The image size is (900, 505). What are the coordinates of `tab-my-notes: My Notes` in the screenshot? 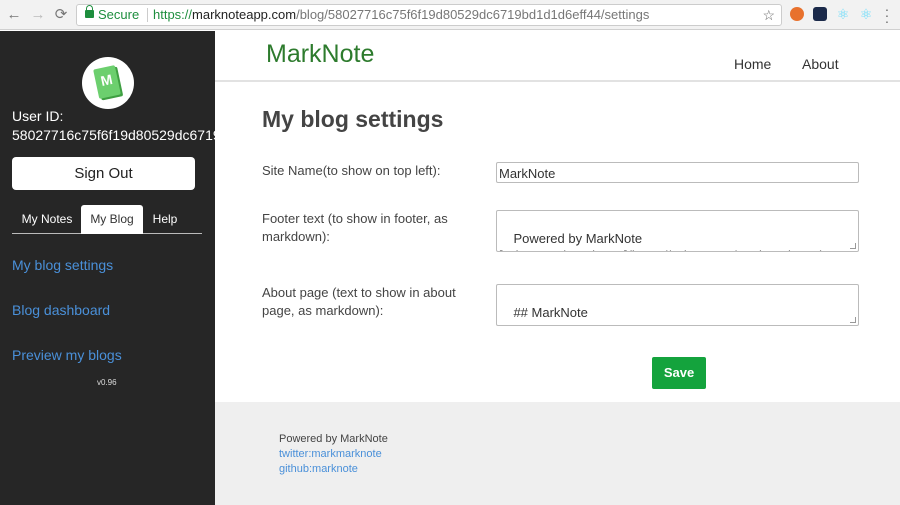 It's located at (47, 219).